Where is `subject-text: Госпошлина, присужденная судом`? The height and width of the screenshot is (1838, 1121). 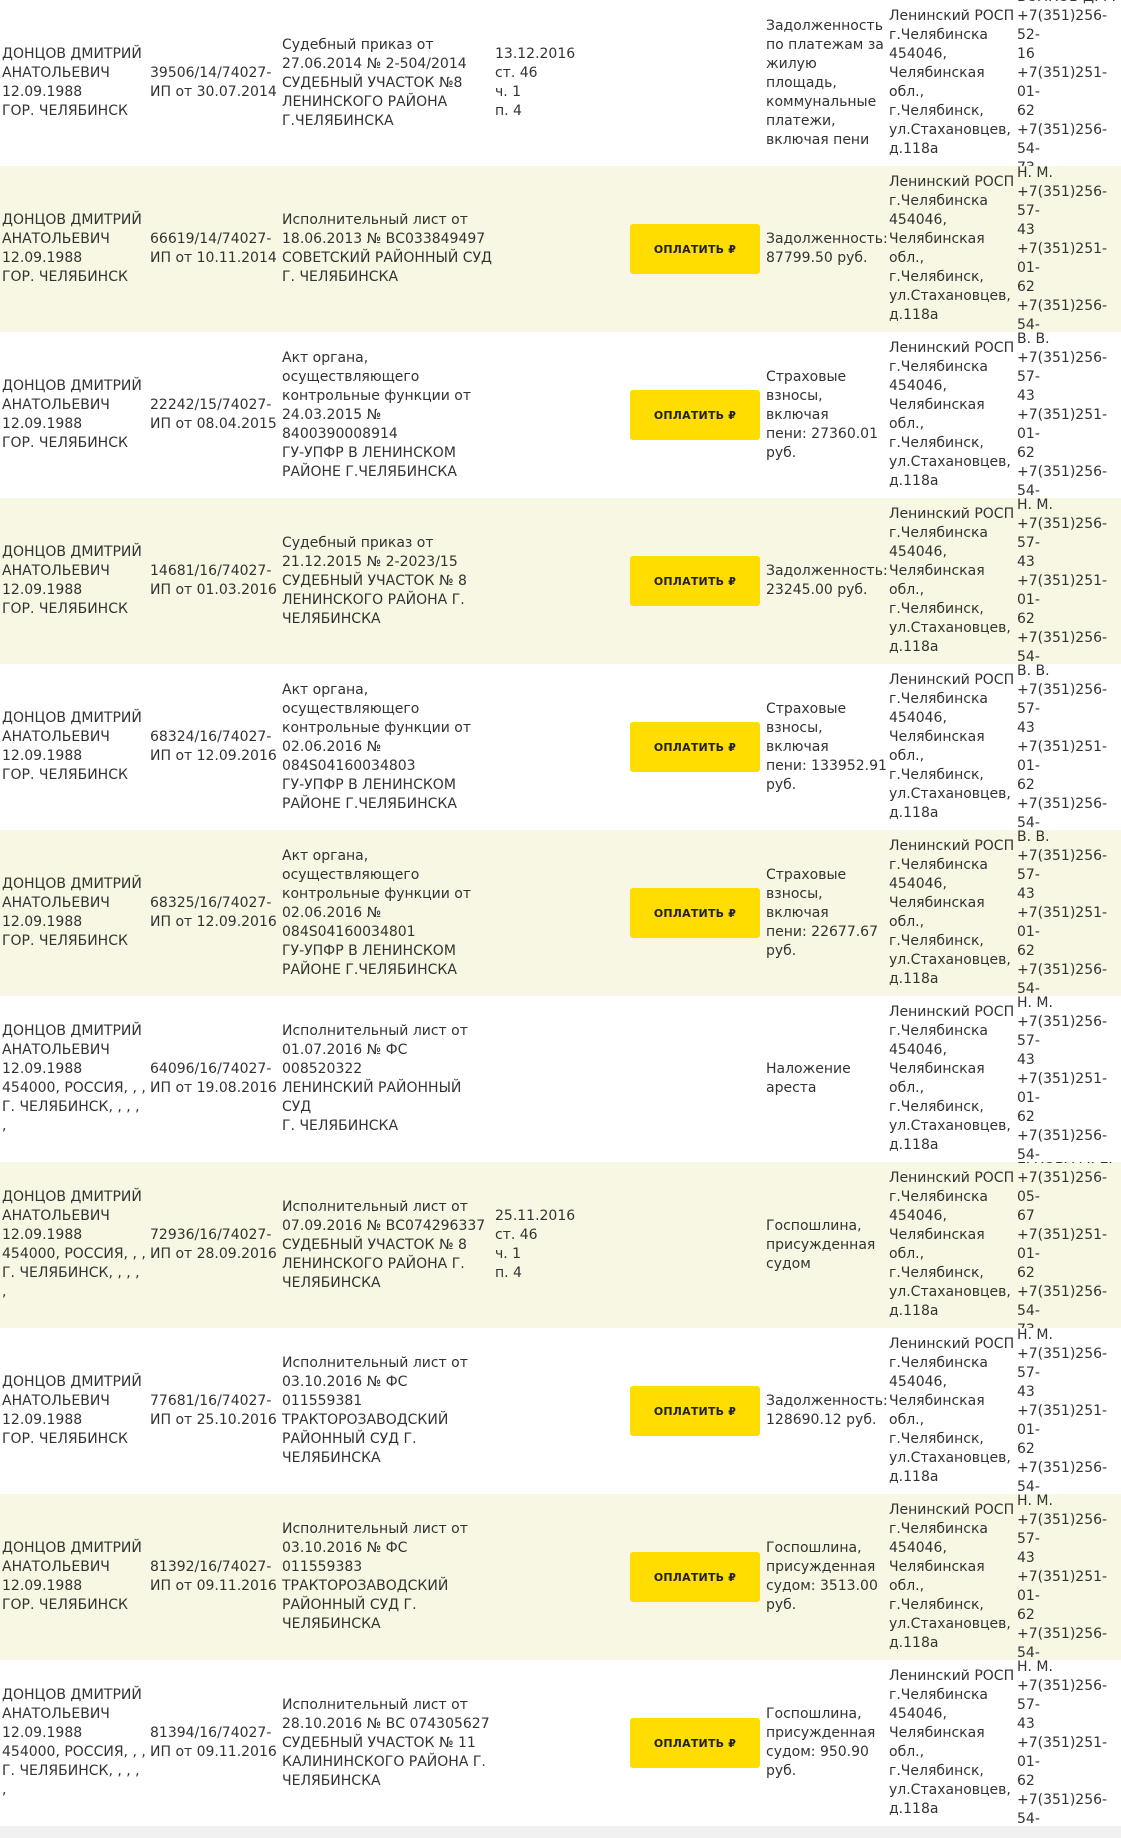 subject-text: Госпошлина, присужденная судом is located at coordinates (821, 1244).